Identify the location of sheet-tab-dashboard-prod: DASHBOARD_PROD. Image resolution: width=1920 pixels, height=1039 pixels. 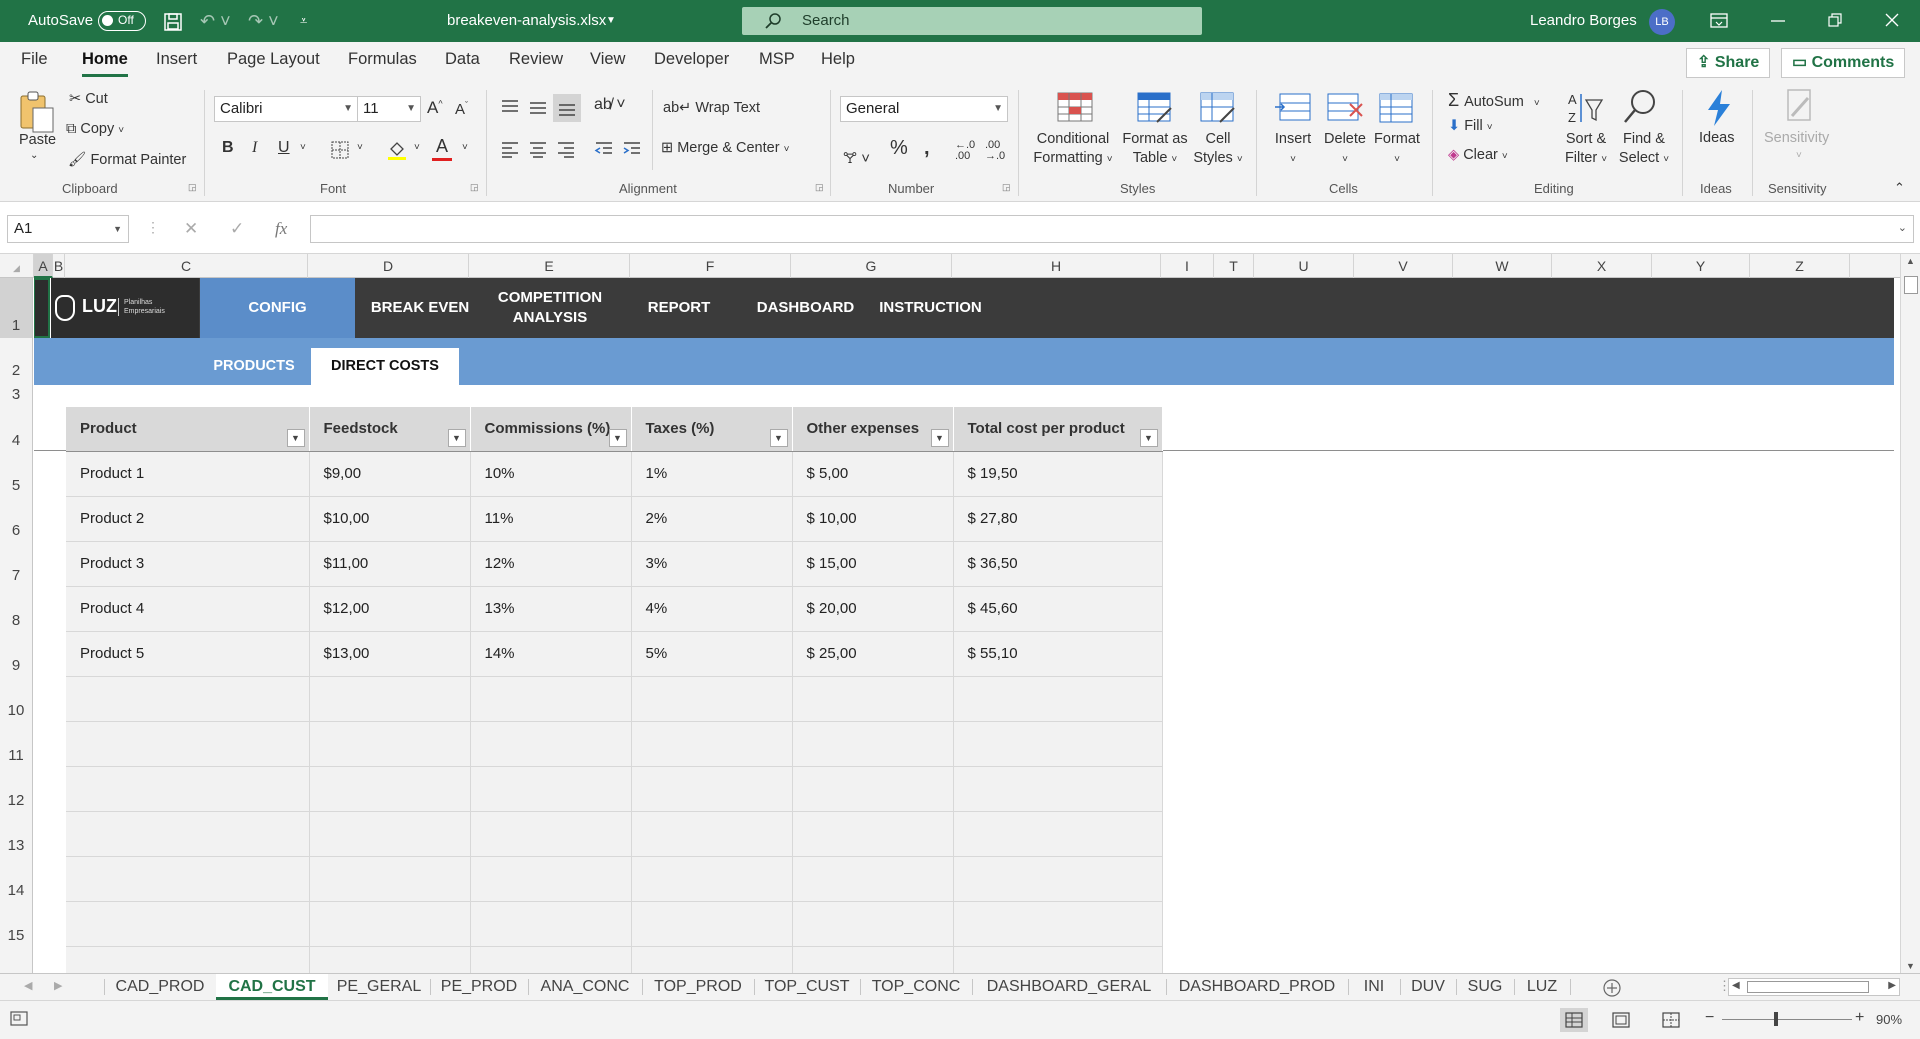
(1257, 987).